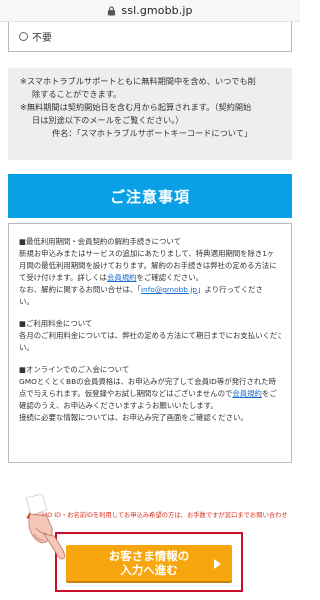 This screenshot has height=600, width=320. Describe the element at coordinates (80, 289) in the screenshot. I see `terms-text-part: なお、解約に関するお問い合せは、「` at that location.